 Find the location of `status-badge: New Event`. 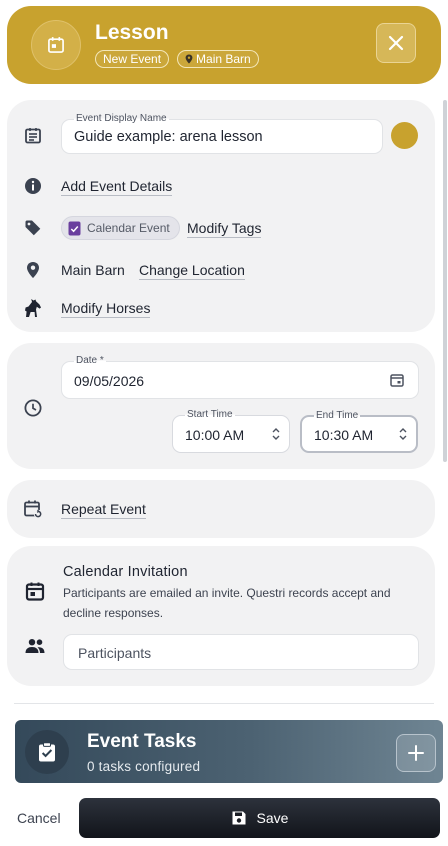

status-badge: New Event is located at coordinates (132, 59).